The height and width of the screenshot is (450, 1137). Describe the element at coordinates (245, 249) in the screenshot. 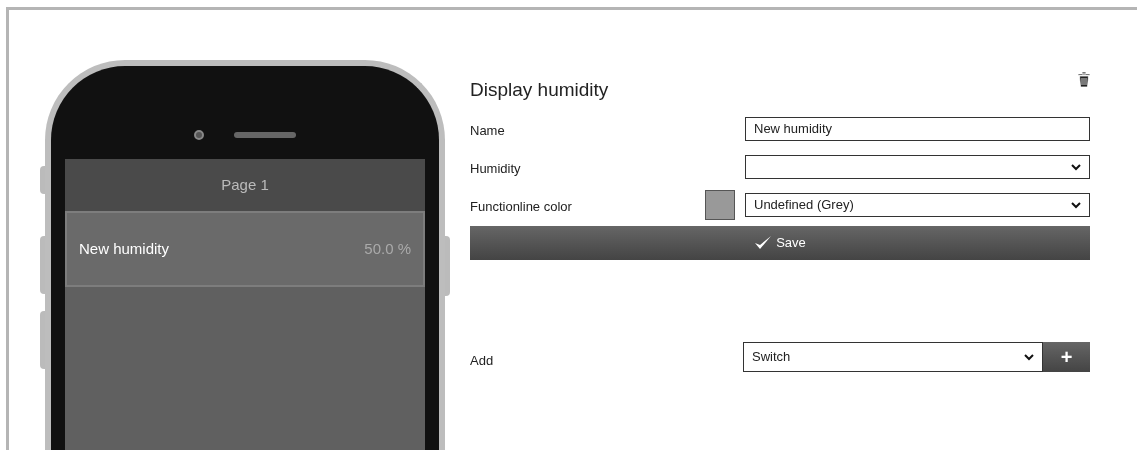

I see `function-row: New humidity 50.0 %` at that location.